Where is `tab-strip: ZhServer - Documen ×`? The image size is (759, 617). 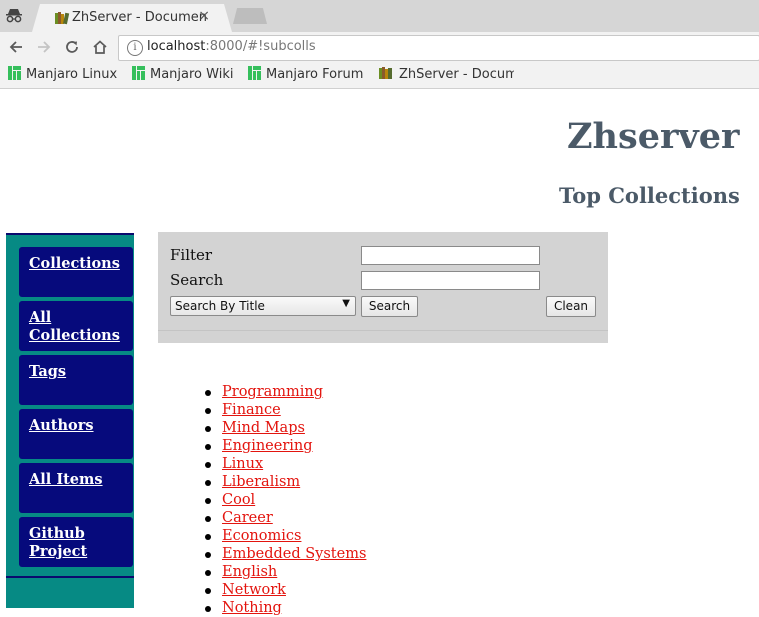
tab-strip: ZhServer - Documen × is located at coordinates (379, 16).